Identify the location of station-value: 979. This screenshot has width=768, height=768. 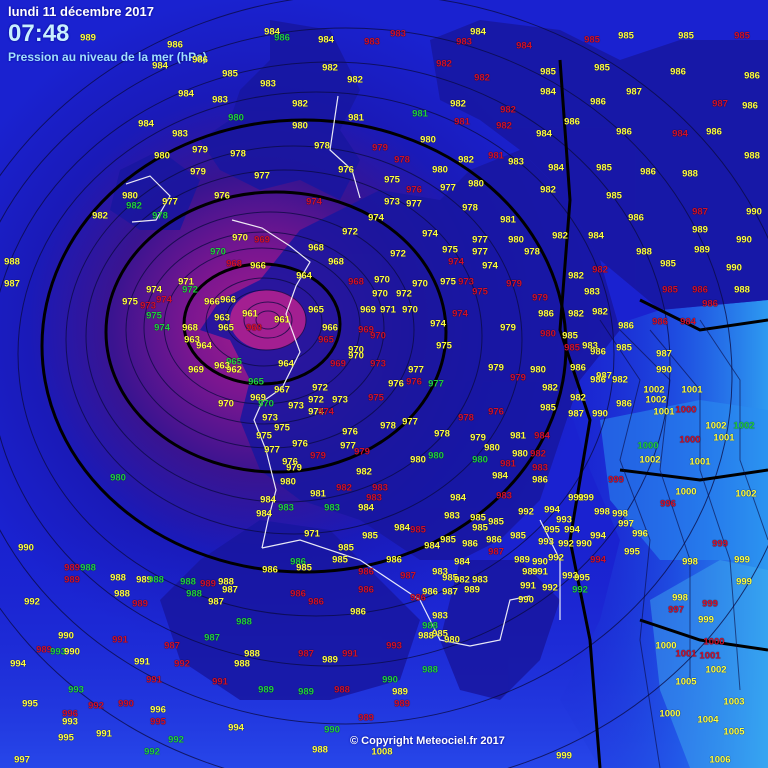
(318, 456).